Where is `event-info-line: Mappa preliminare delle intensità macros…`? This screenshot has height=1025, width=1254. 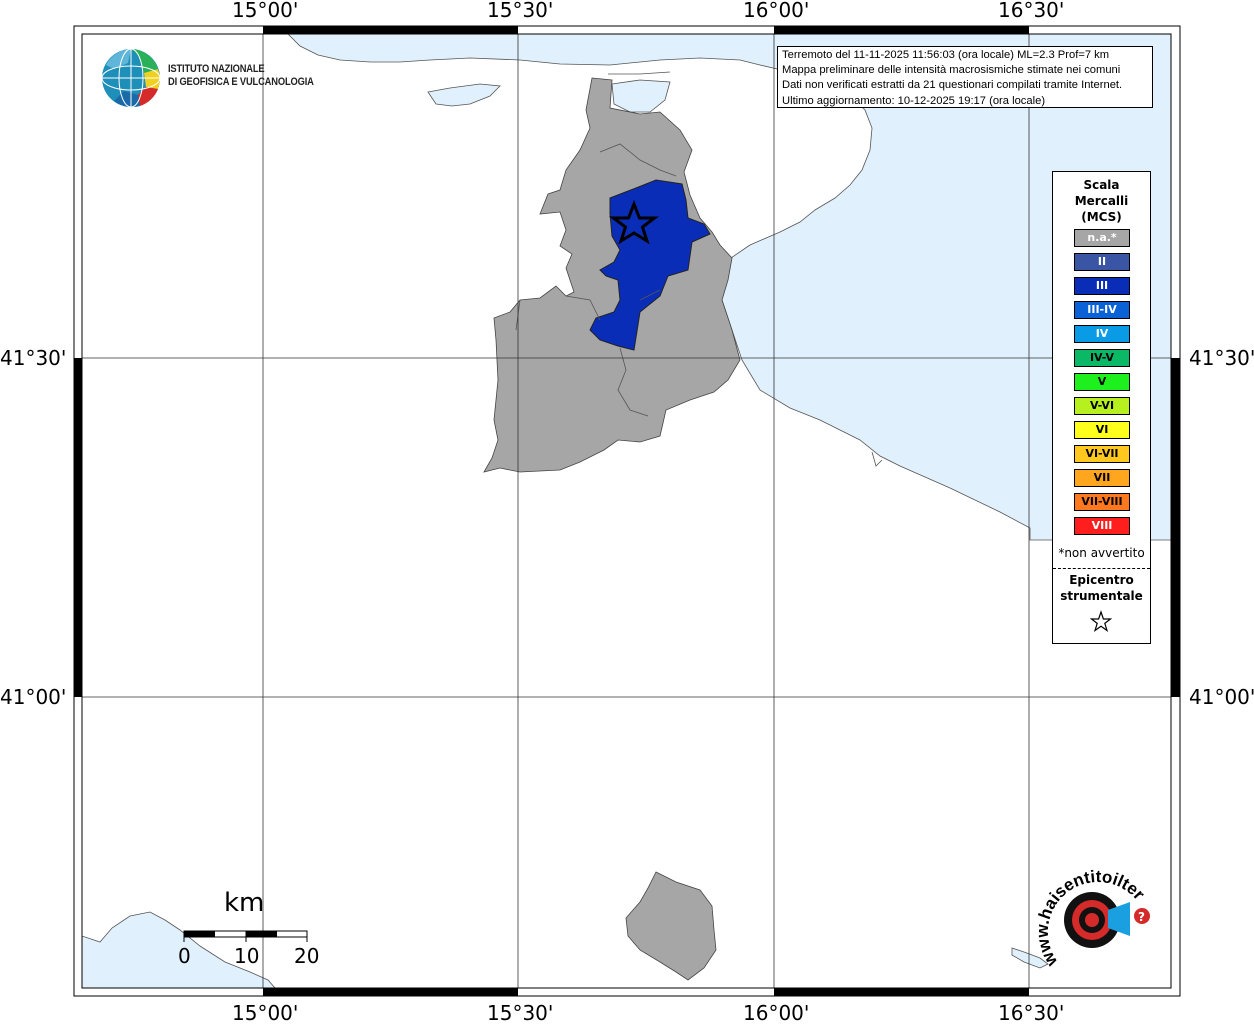 event-info-line: Mappa preliminare delle intensità macros… is located at coordinates (951, 70).